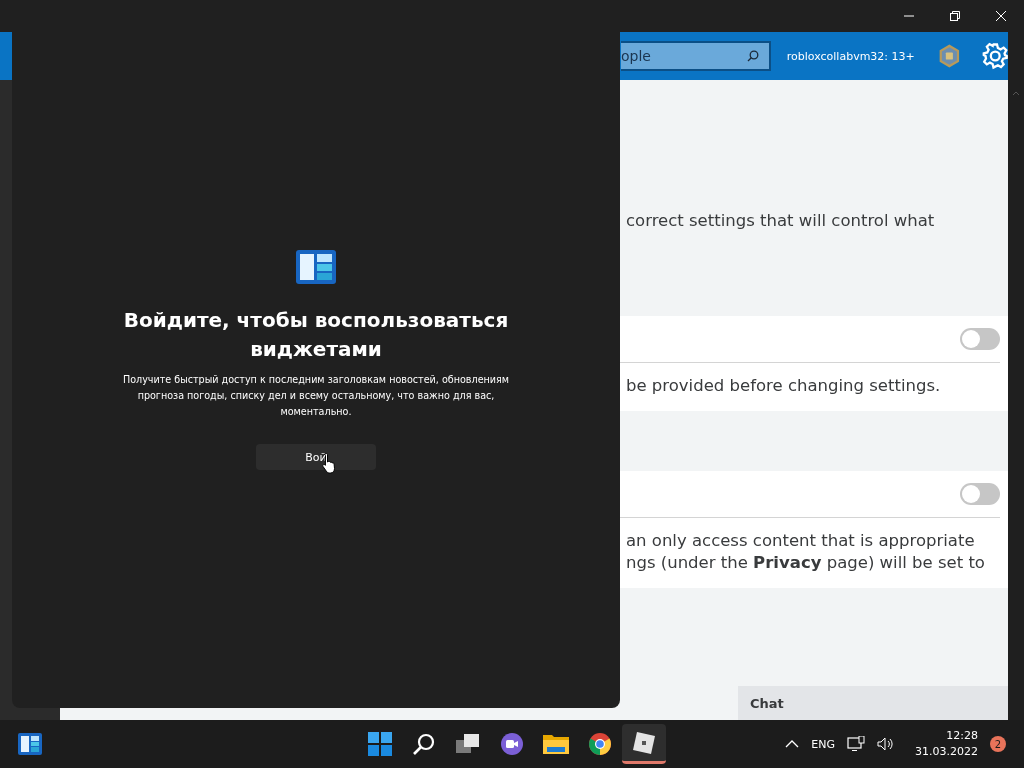  I want to click on network-icon, so click(856, 744).